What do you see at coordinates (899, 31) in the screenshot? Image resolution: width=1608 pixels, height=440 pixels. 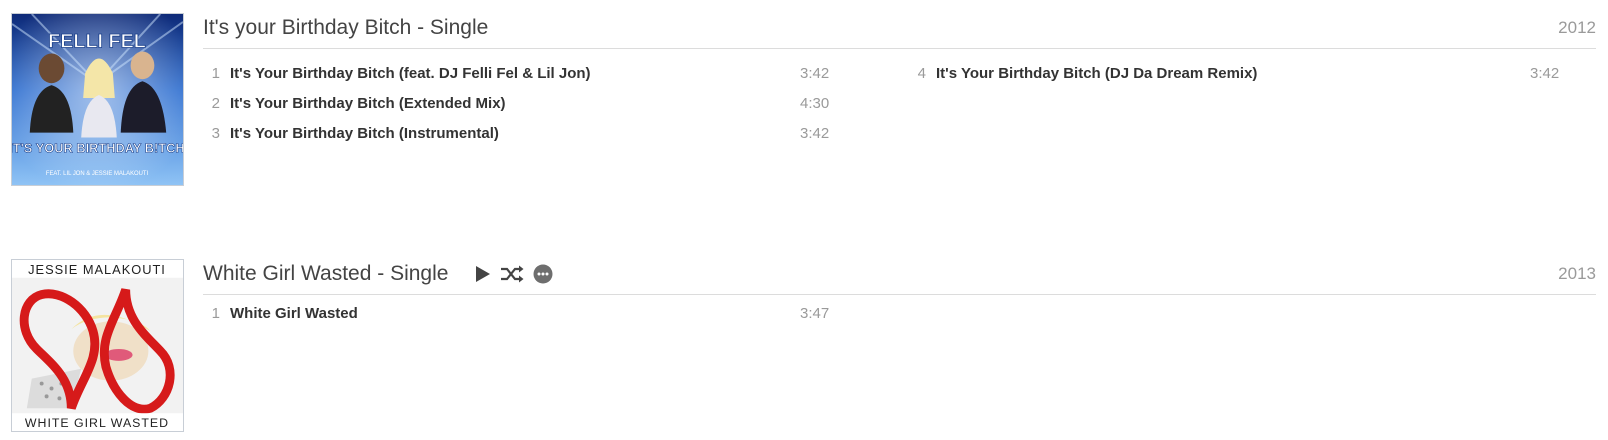 I see `album-header: It's your Birthday Bitch - Single 2012` at bounding box center [899, 31].